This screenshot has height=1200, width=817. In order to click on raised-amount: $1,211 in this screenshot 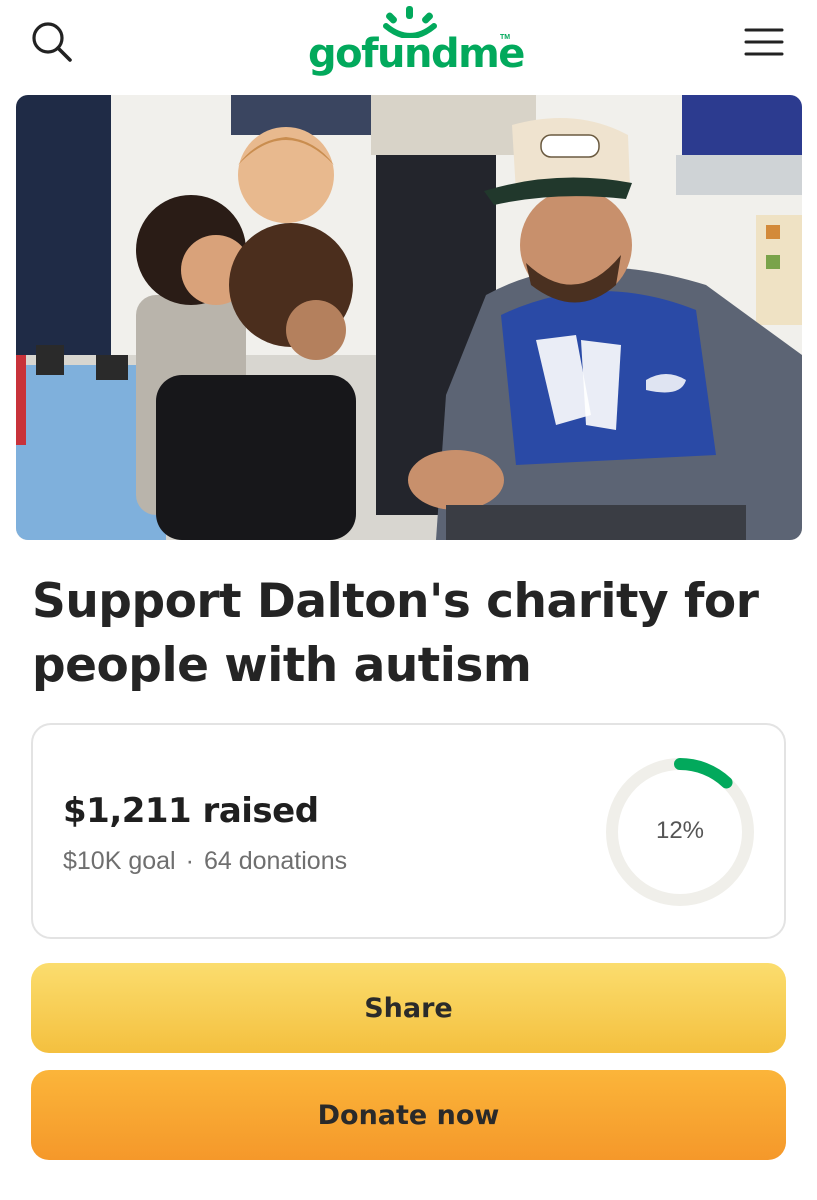, I will do `click(127, 811)`.